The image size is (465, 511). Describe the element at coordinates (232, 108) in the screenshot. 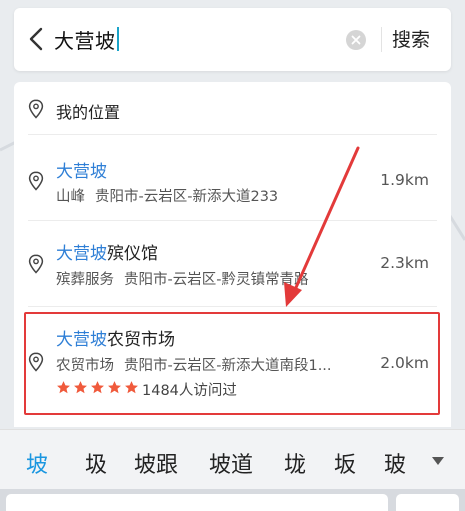

I see `my-location-item: 我的位置` at that location.